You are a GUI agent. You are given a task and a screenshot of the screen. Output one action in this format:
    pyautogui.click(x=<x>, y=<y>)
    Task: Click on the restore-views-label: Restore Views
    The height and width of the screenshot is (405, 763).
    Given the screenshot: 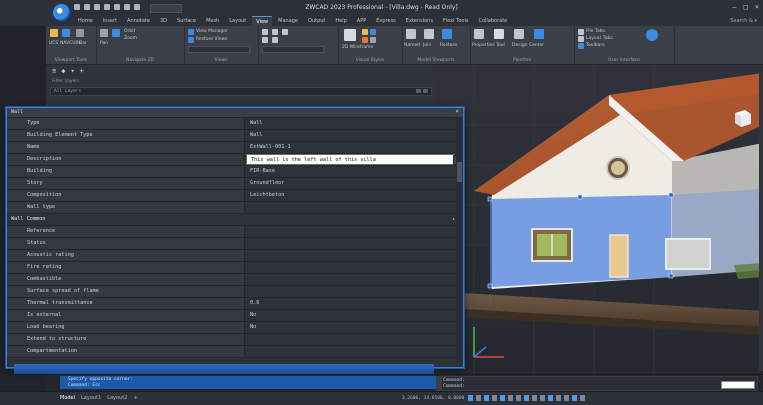 What is the action you would take?
    pyautogui.click(x=212, y=39)
    